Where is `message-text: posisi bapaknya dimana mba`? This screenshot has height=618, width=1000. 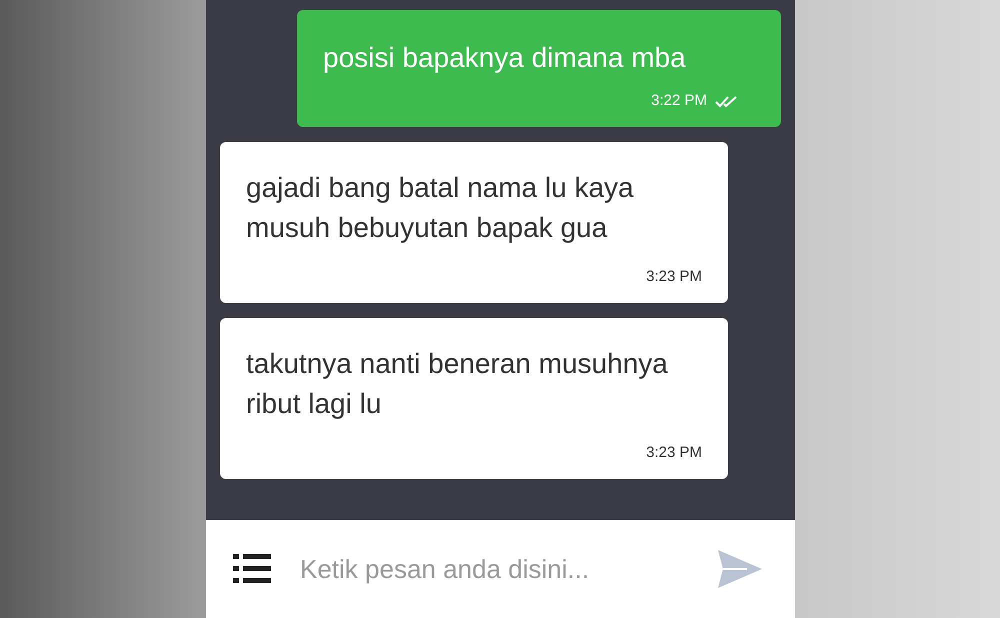
message-text: posisi bapaknya dimana mba is located at coordinates (505, 58).